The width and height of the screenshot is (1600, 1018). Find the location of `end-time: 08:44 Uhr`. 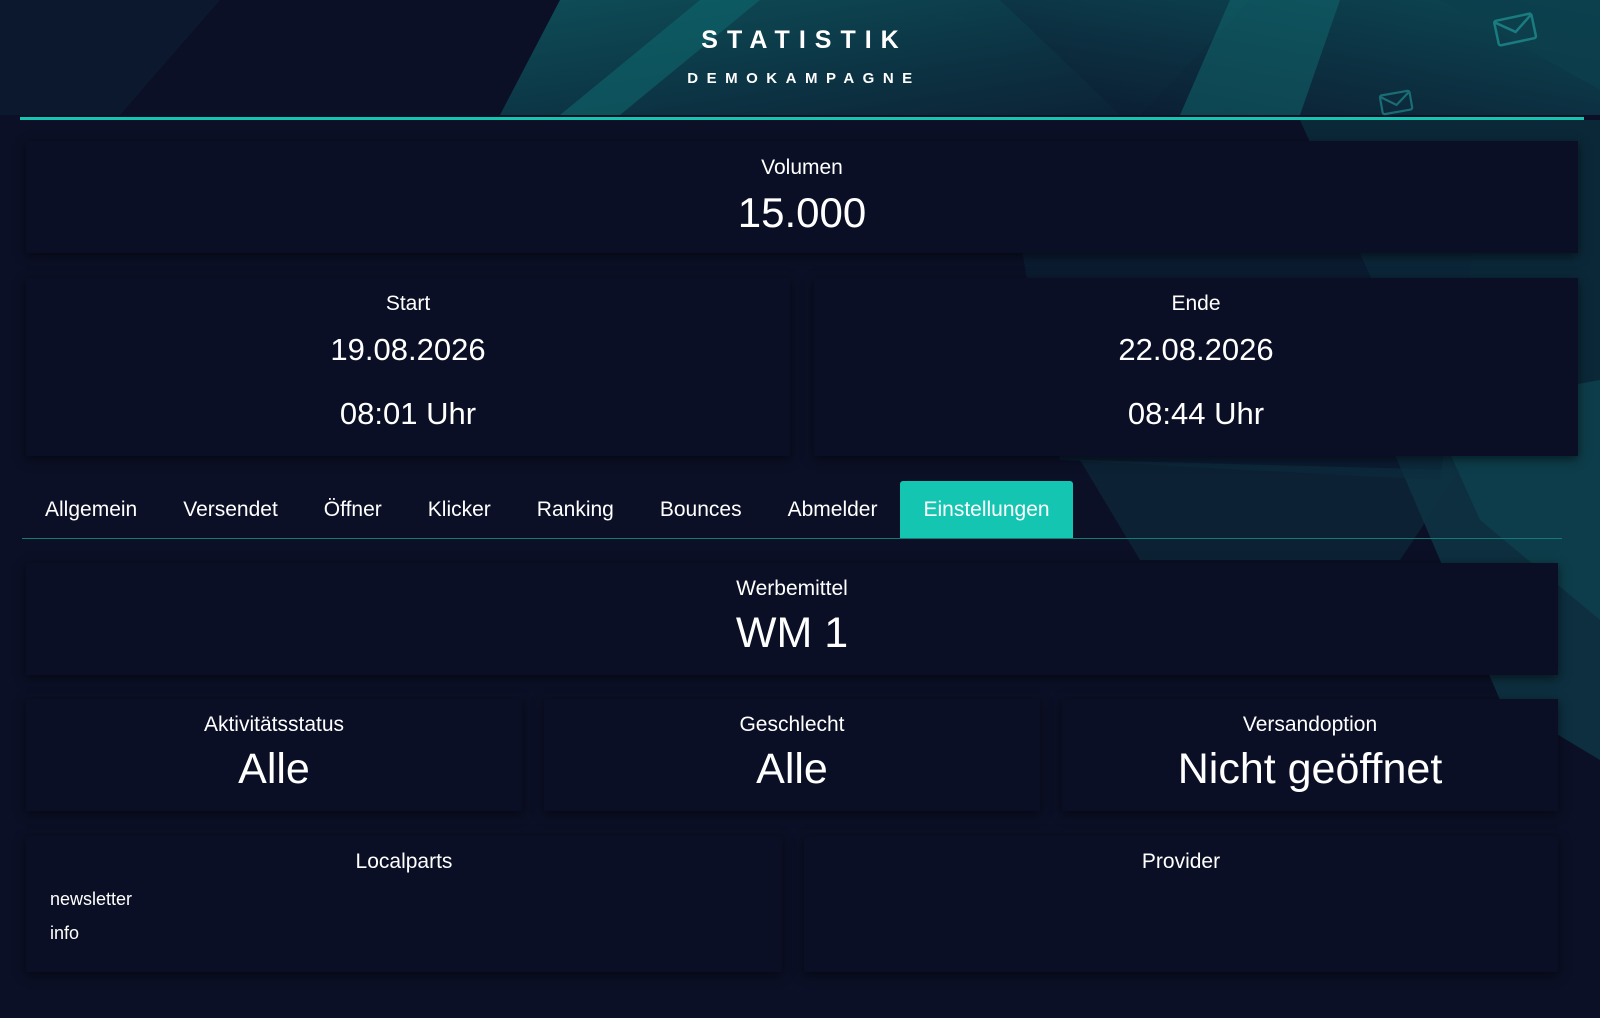

end-time: 08:44 Uhr is located at coordinates (1196, 413).